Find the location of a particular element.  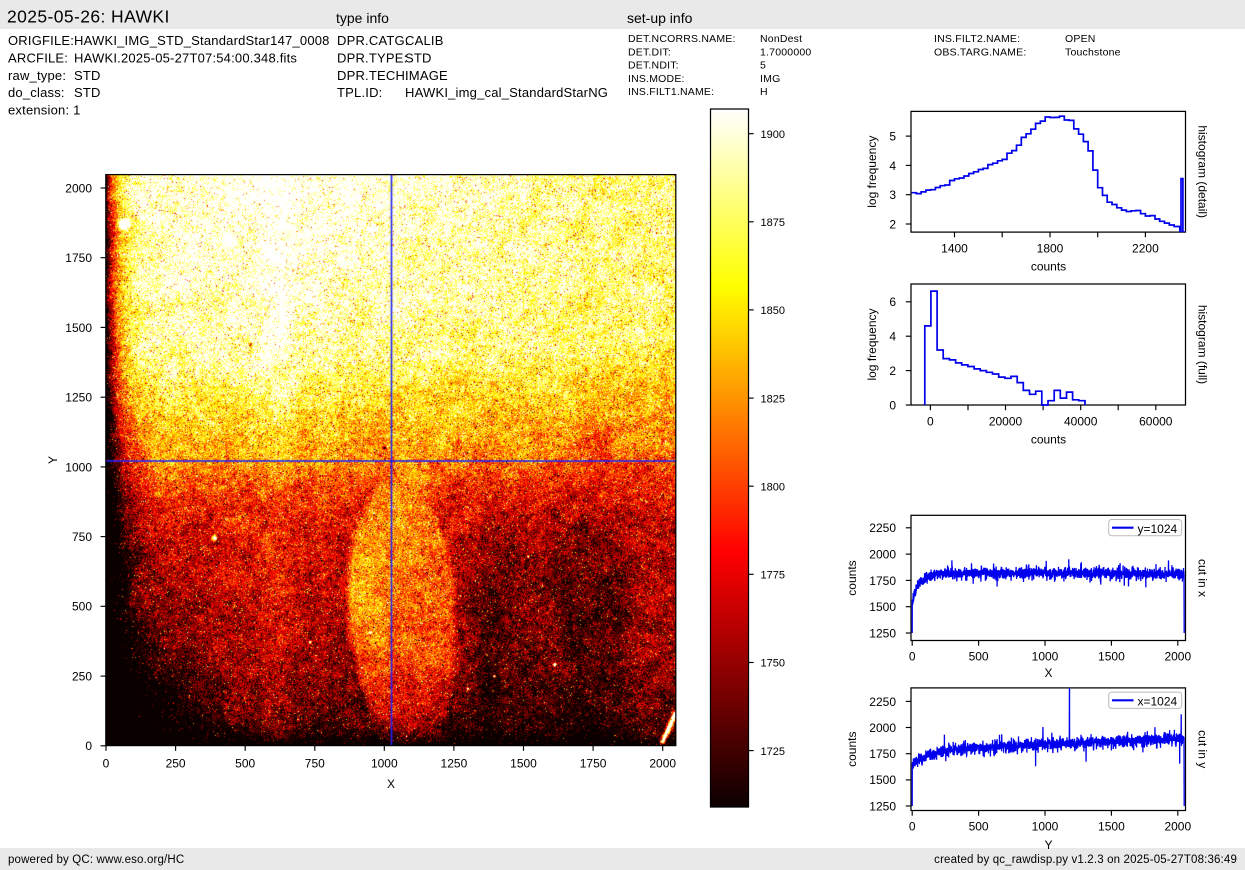

svg-text: Touchstone is located at coordinates (1093, 52).